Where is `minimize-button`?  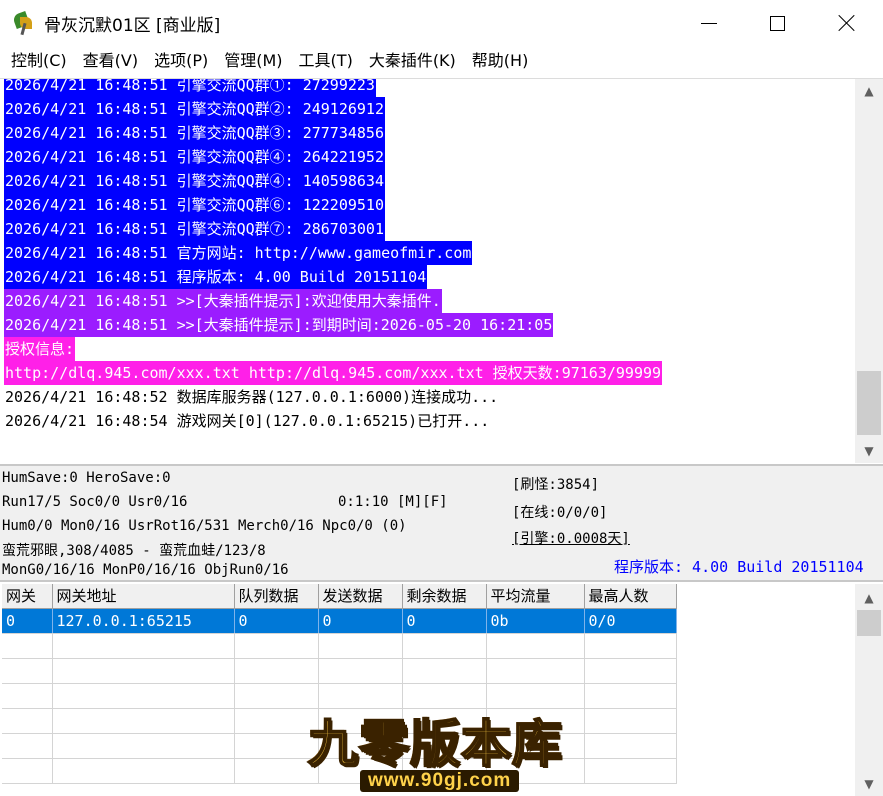 minimize-button is located at coordinates (709, 23).